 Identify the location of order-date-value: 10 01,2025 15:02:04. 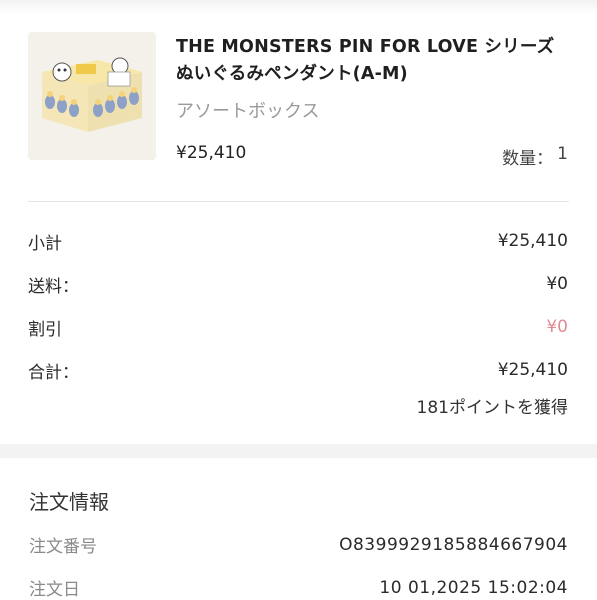
(473, 587).